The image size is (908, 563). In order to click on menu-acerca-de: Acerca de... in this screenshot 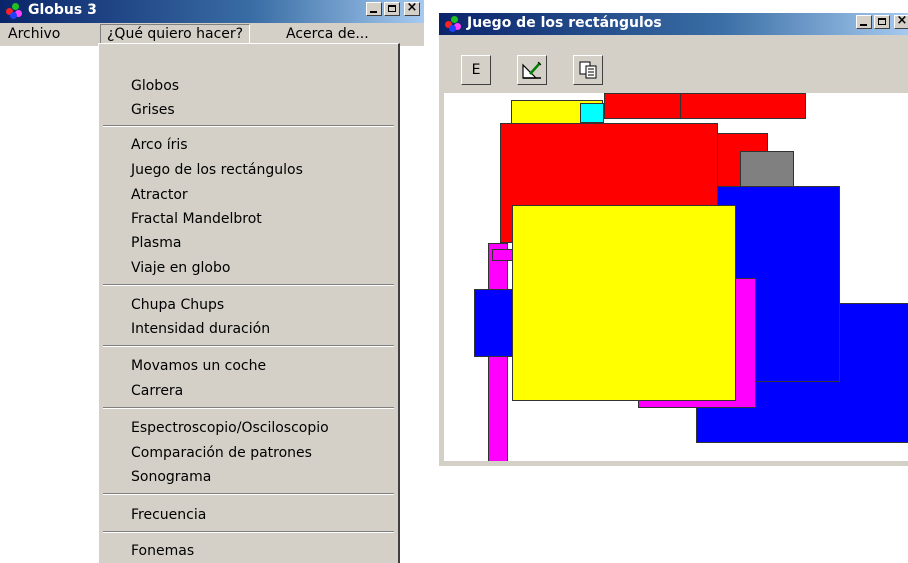, I will do `click(327, 34)`.